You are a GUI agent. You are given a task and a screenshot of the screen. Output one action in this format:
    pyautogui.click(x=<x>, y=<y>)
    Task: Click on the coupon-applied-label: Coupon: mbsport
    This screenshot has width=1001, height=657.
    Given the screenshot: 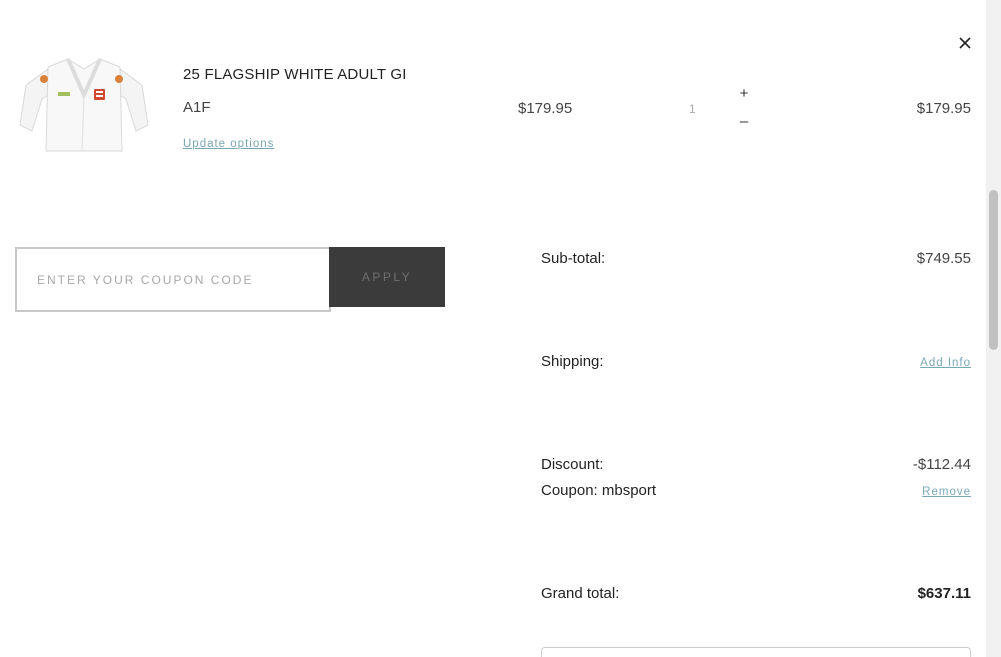 What is the action you would take?
    pyautogui.click(x=599, y=490)
    